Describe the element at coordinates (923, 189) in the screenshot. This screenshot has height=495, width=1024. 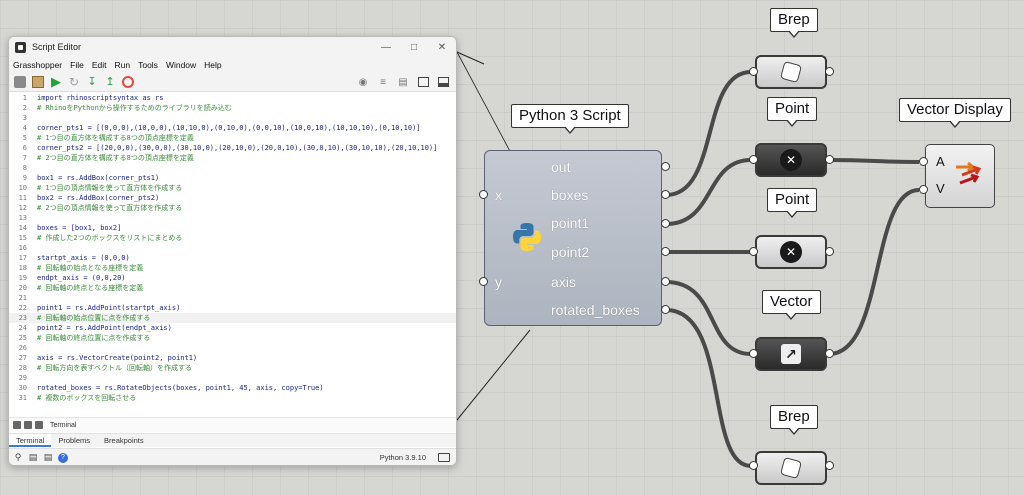
I see `vector-display-input-port-v` at that location.